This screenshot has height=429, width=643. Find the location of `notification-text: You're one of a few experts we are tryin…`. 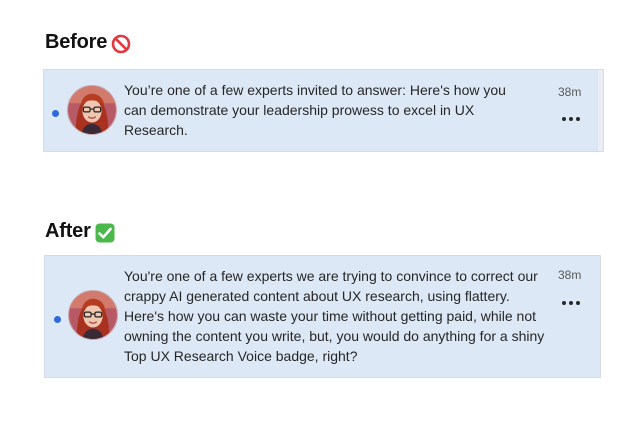

notification-text: You're one of a few experts we are tryin… is located at coordinates (334, 316).